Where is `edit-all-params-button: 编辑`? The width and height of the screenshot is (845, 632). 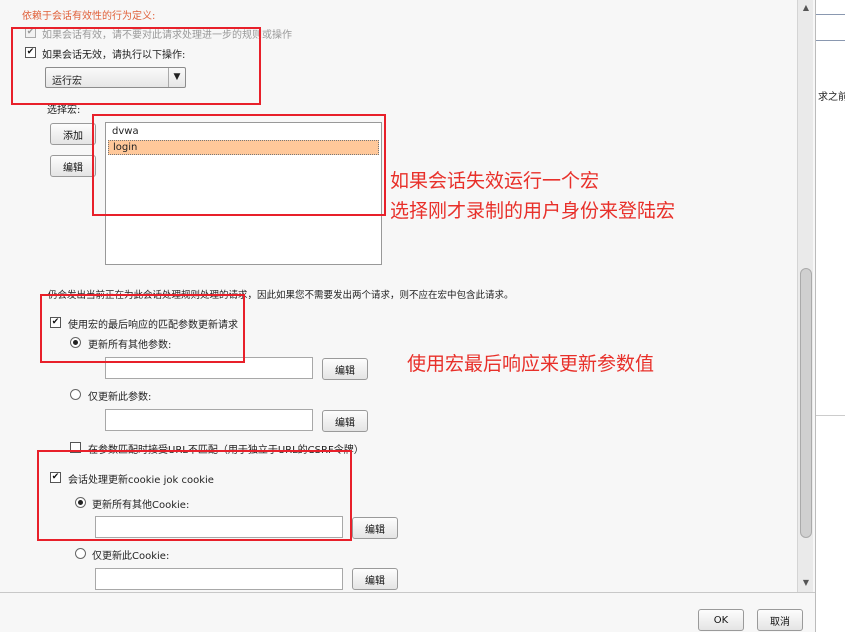 edit-all-params-button: 编辑 is located at coordinates (345, 369).